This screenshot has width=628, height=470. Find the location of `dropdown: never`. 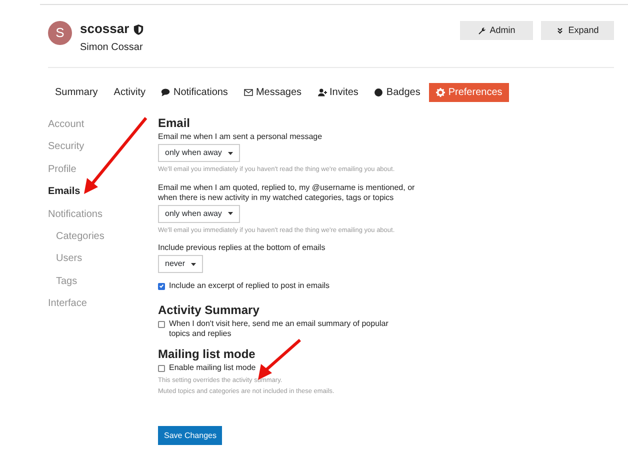

dropdown: never is located at coordinates (181, 264).